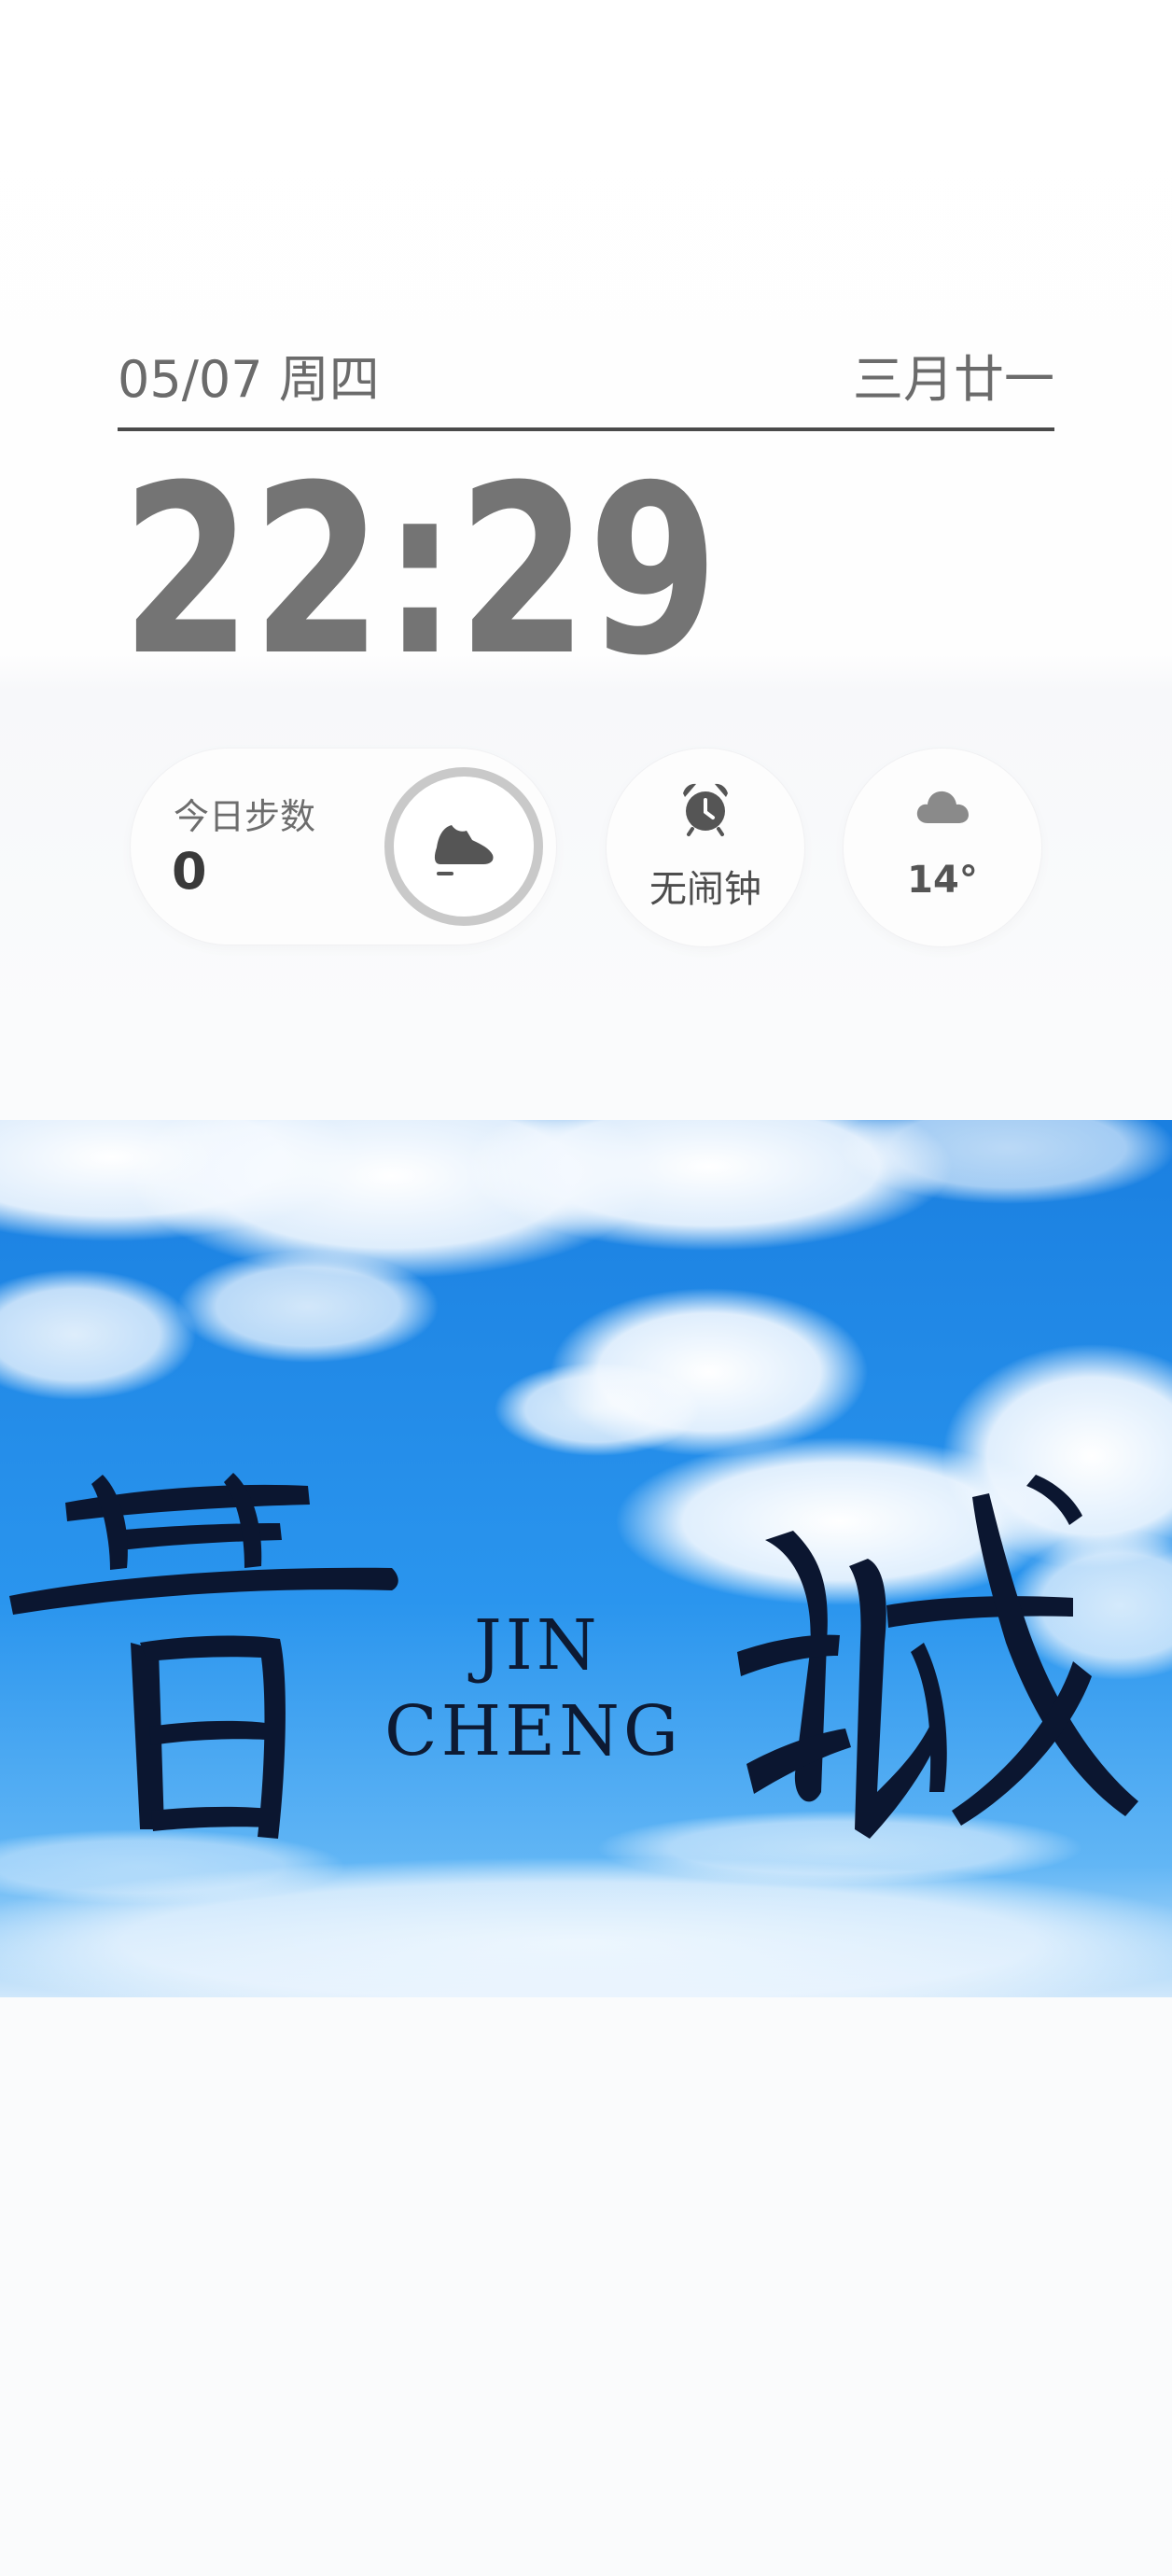 This screenshot has height=2576, width=1172. What do you see at coordinates (705, 809) in the screenshot?
I see `alarm-clock-icon` at bounding box center [705, 809].